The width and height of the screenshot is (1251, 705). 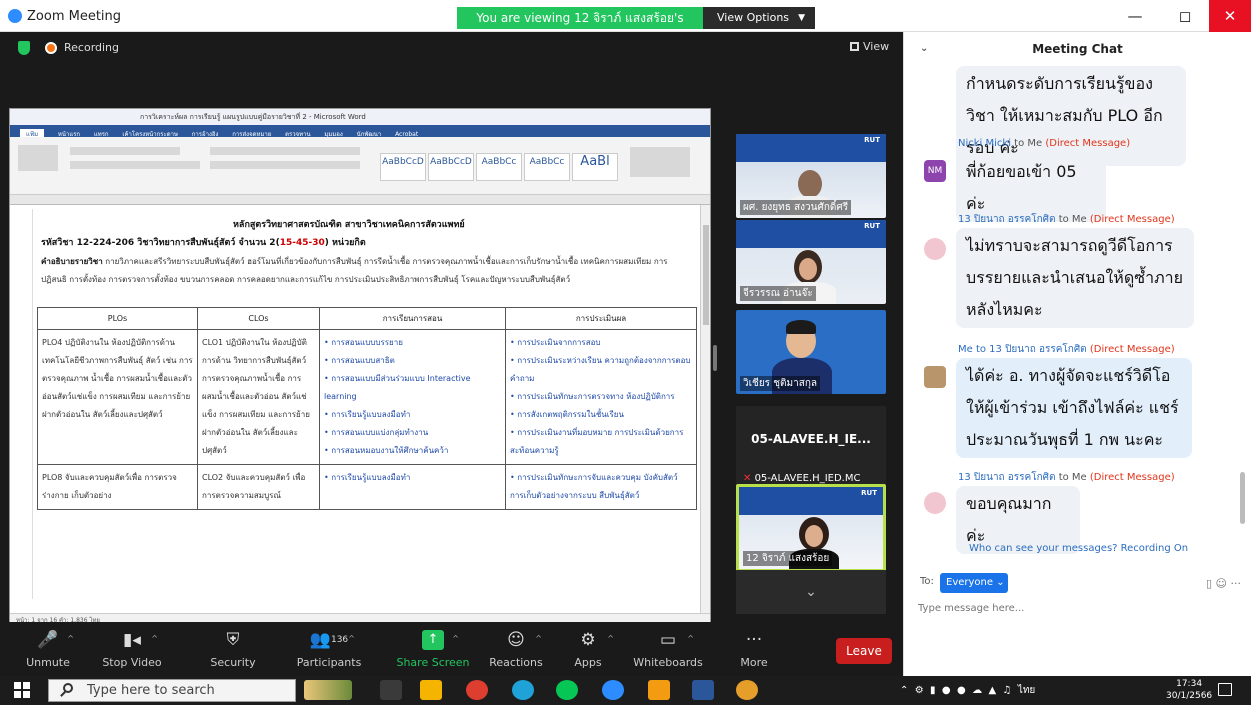 What do you see at coordinates (660, 162) in the screenshot?
I see `editing-group` at bounding box center [660, 162].